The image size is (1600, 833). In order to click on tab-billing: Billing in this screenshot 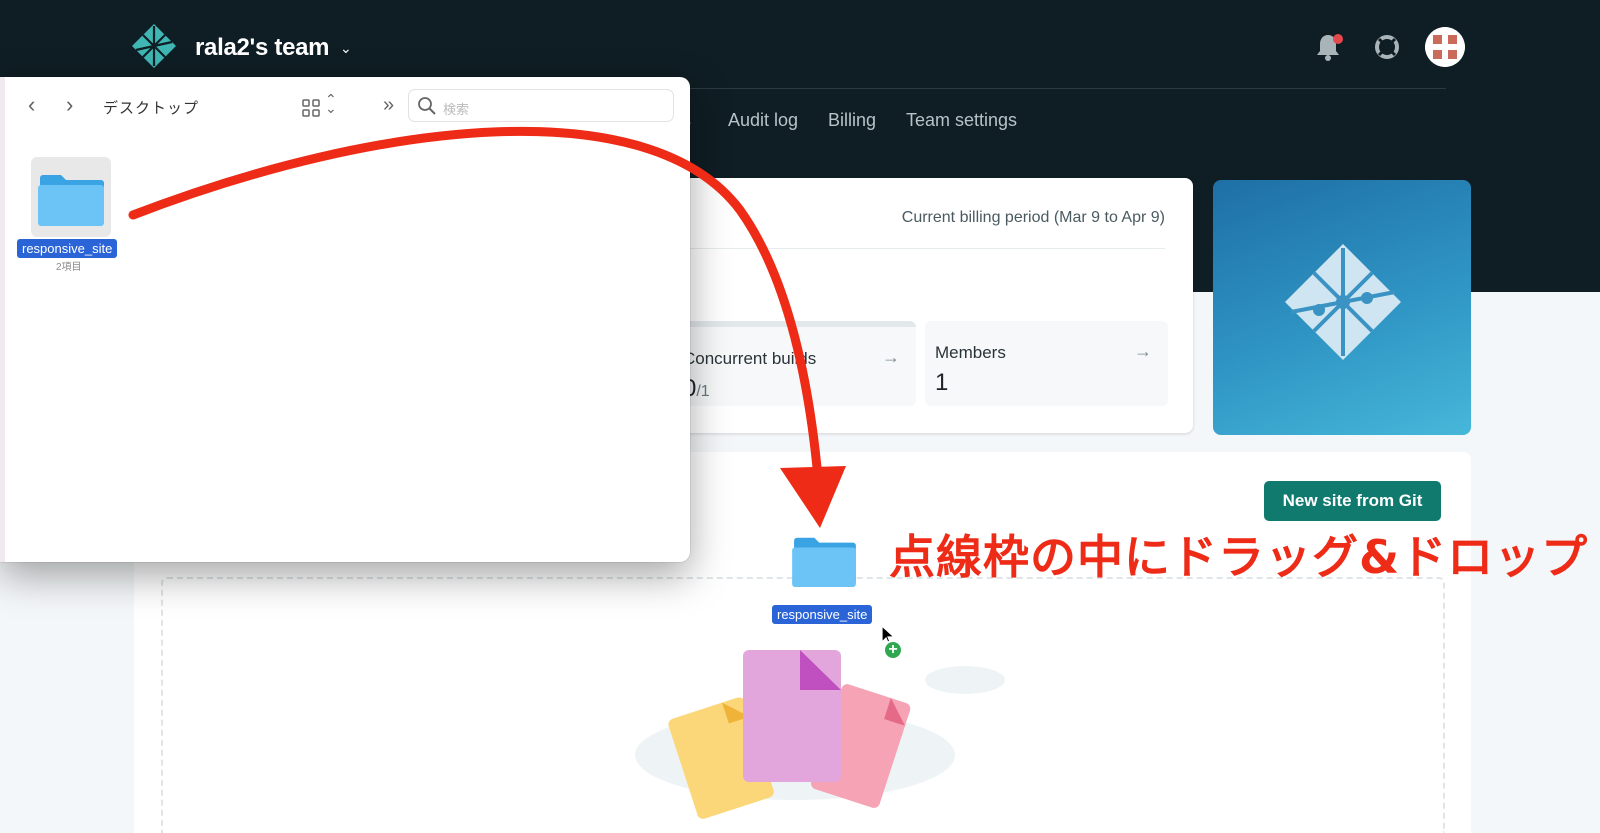, I will do `click(852, 120)`.